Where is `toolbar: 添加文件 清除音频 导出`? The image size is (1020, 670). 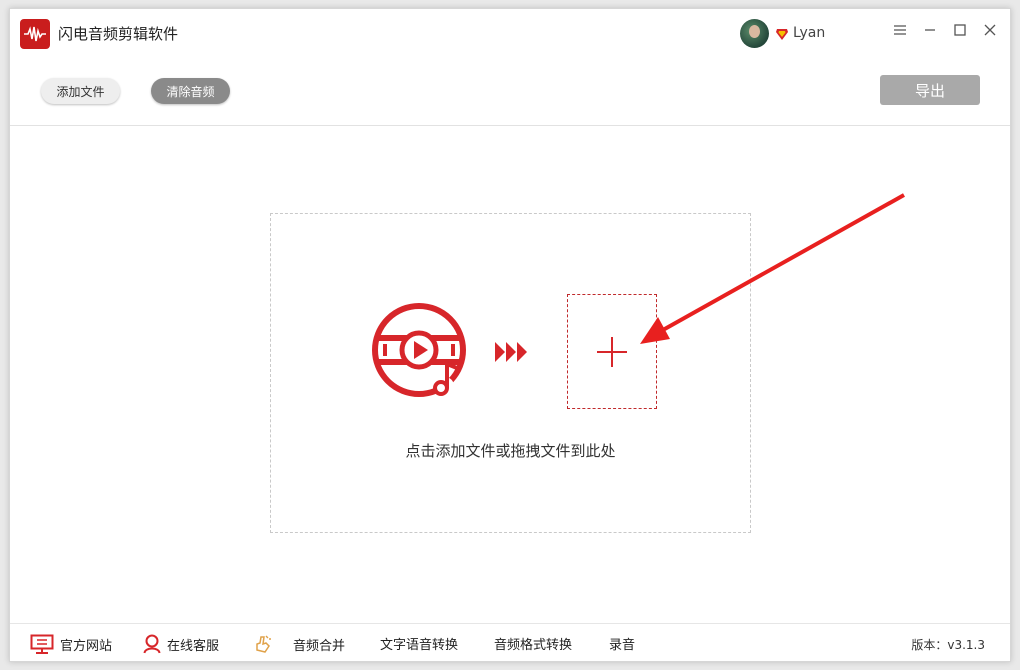 toolbar: 添加文件 清除音频 导出 is located at coordinates (510, 91).